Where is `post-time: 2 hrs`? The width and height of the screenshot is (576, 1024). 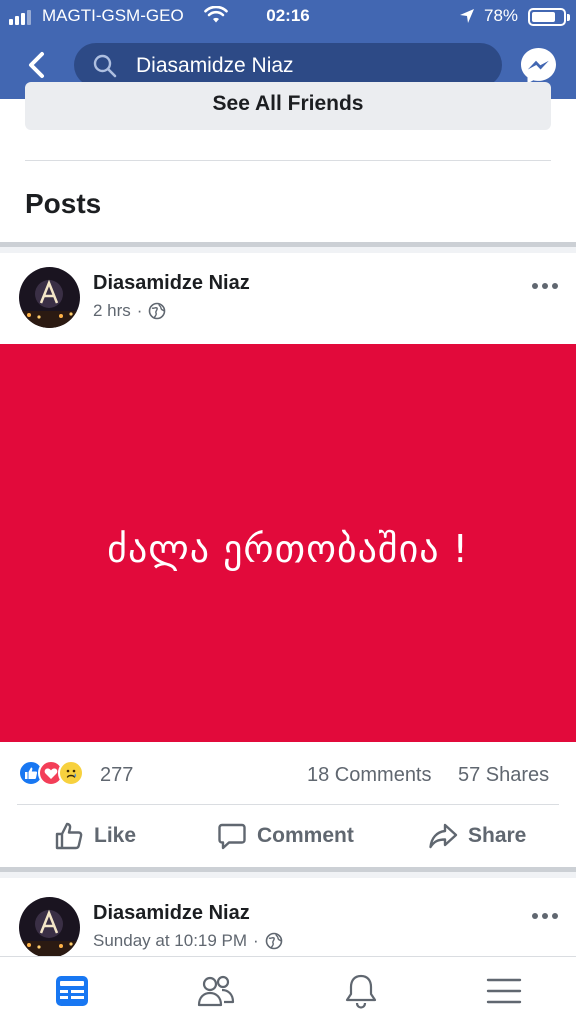
post-time: 2 hrs is located at coordinates (112, 311).